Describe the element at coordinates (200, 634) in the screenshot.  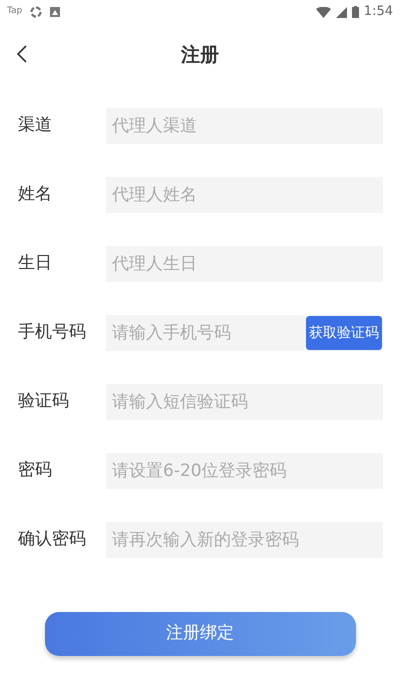
I see `register-button: 注册绑定` at that location.